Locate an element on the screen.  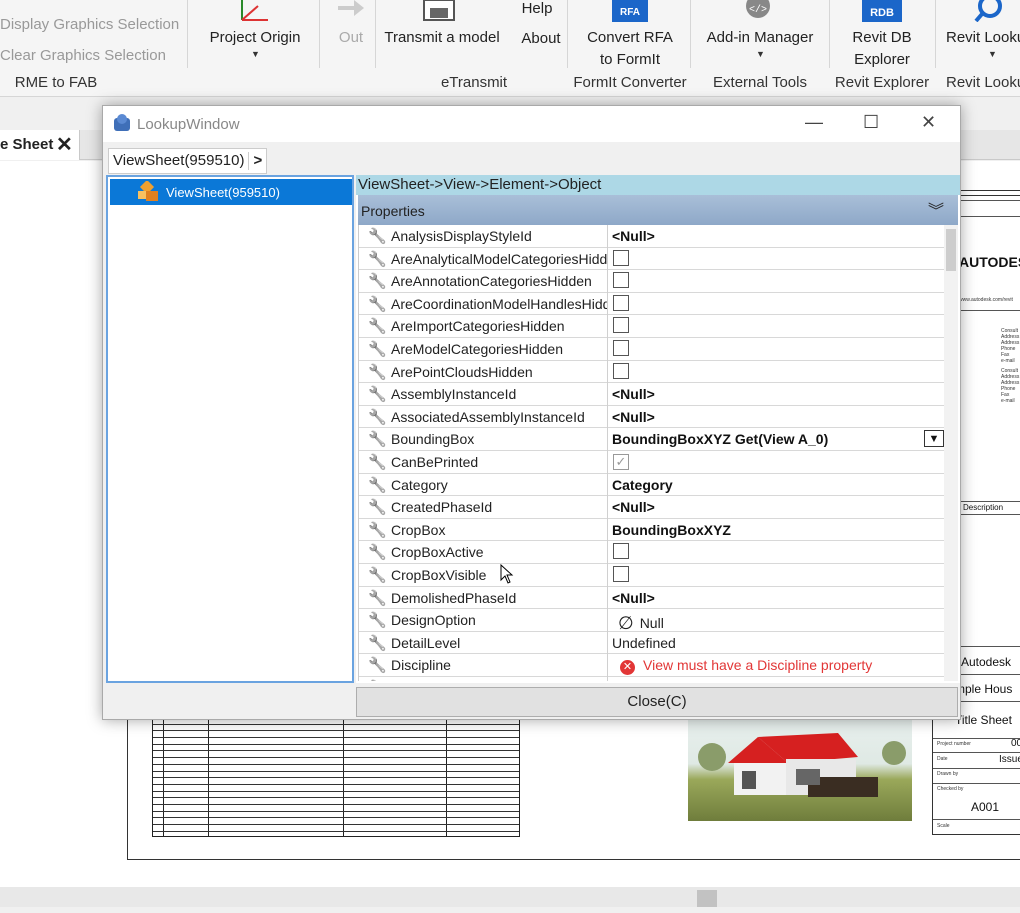
revit-lookup-button: Revit Looku is located at coordinates (983, 38).